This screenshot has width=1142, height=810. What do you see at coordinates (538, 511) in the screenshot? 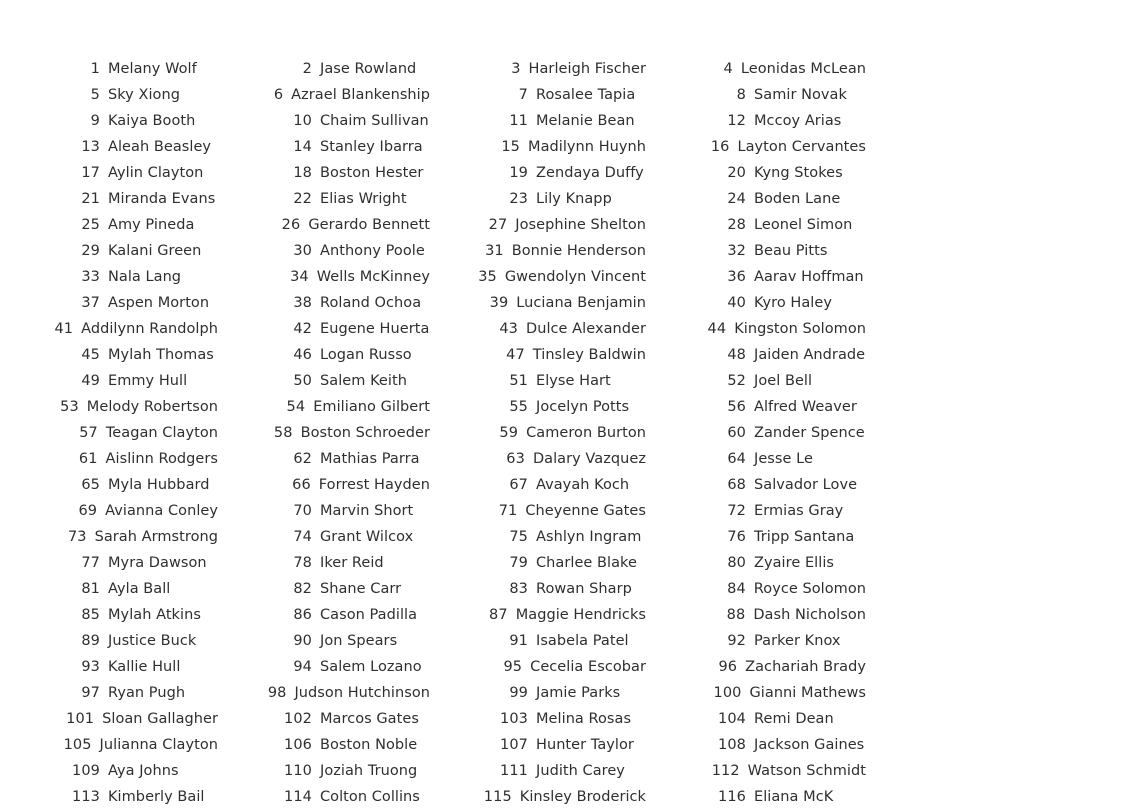
I see `list-item: 71 Cheyenne Gates` at bounding box center [538, 511].